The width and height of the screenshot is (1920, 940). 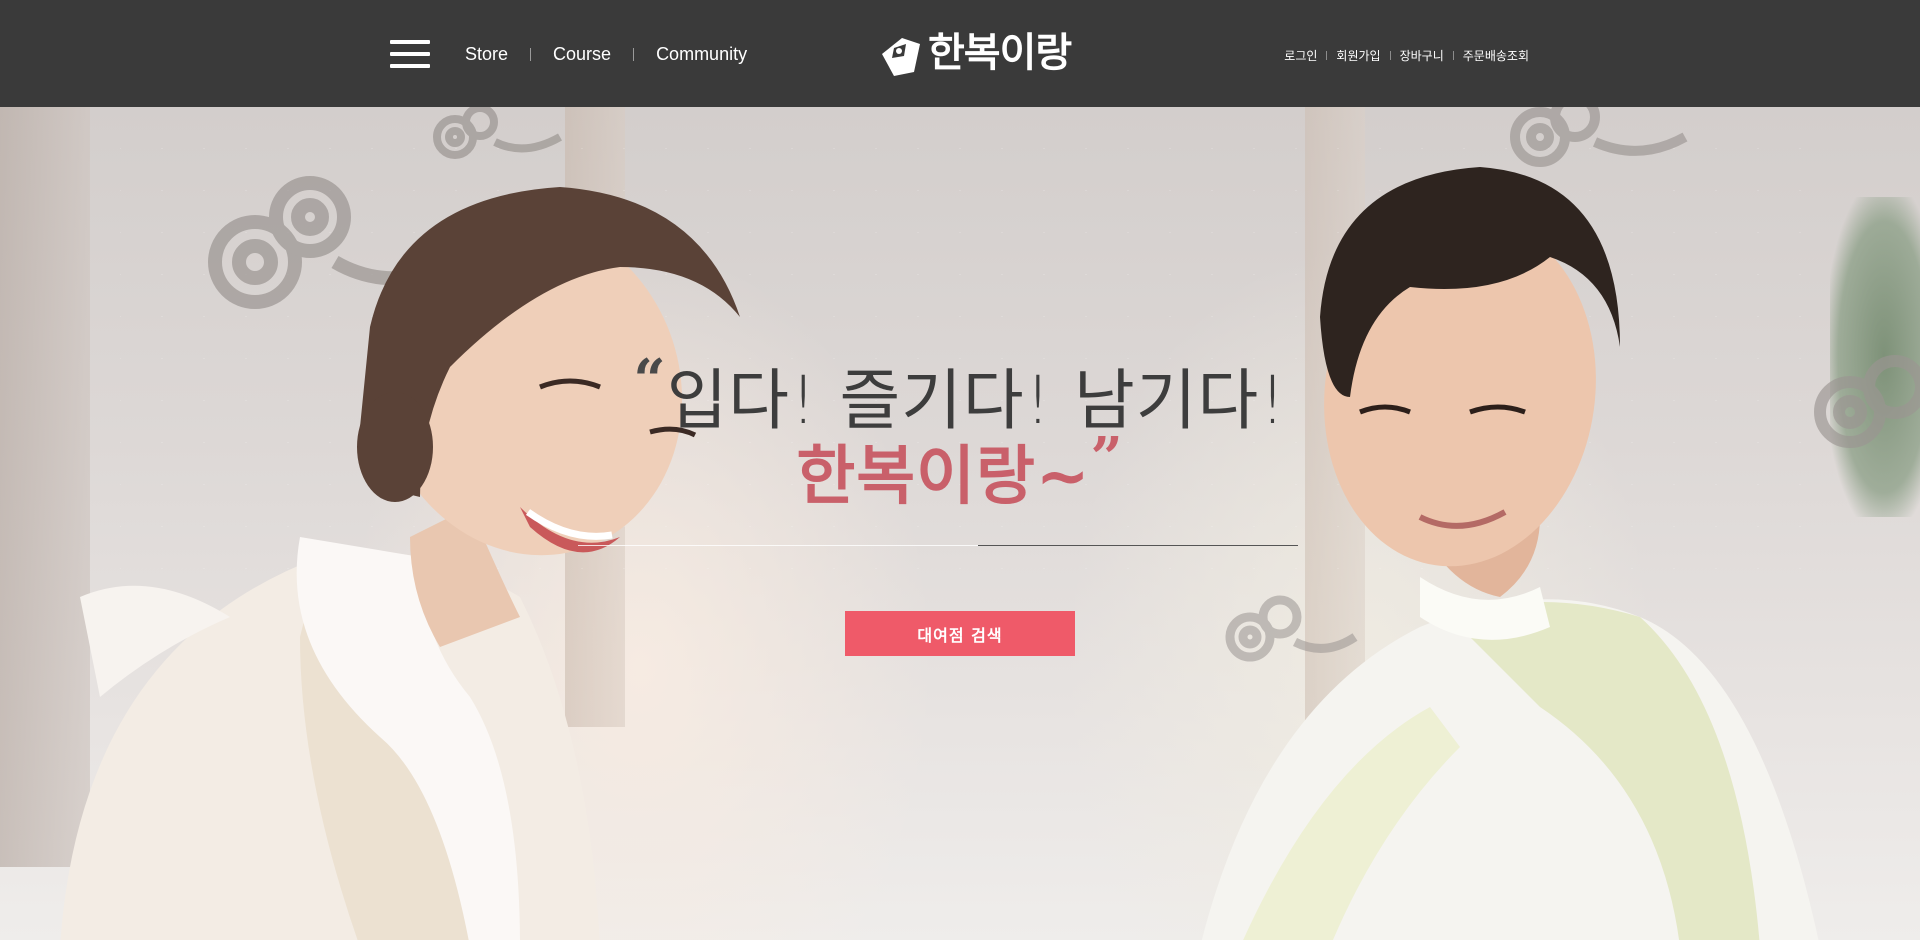 I want to click on logo-emblem-icon, so click(x=901, y=57).